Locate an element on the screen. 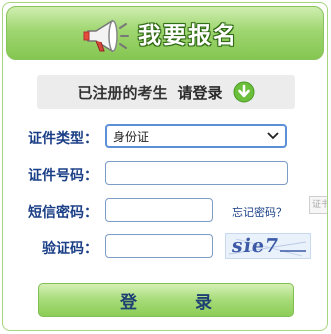 The height and width of the screenshot is (334, 331). id-type-value: 身份证 is located at coordinates (131, 136).